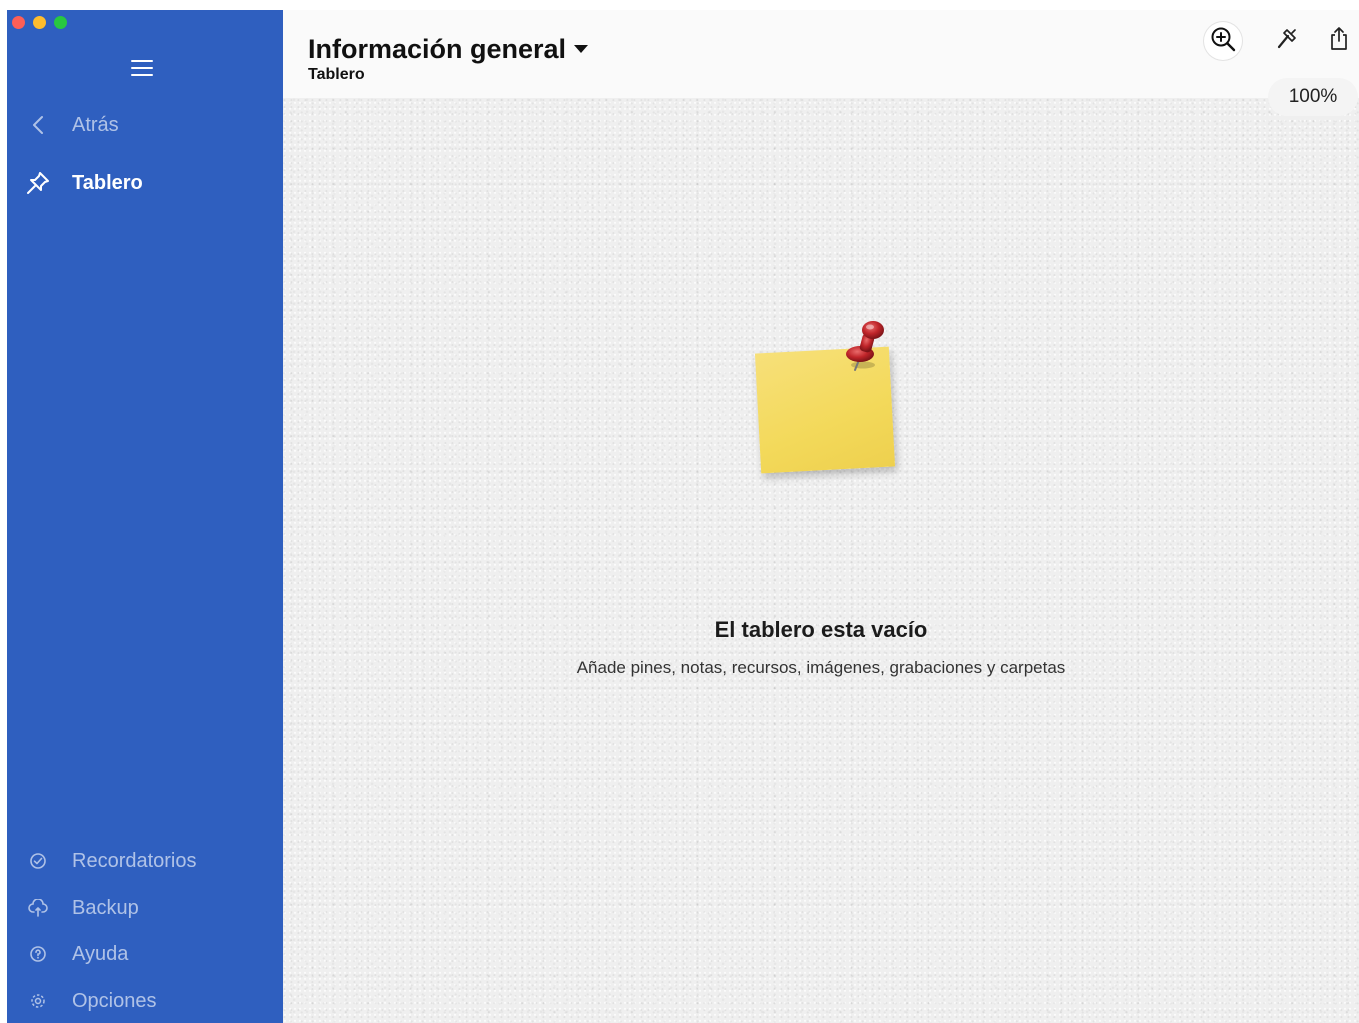  Describe the element at coordinates (437, 49) in the screenshot. I see `page-title: Información general` at that location.